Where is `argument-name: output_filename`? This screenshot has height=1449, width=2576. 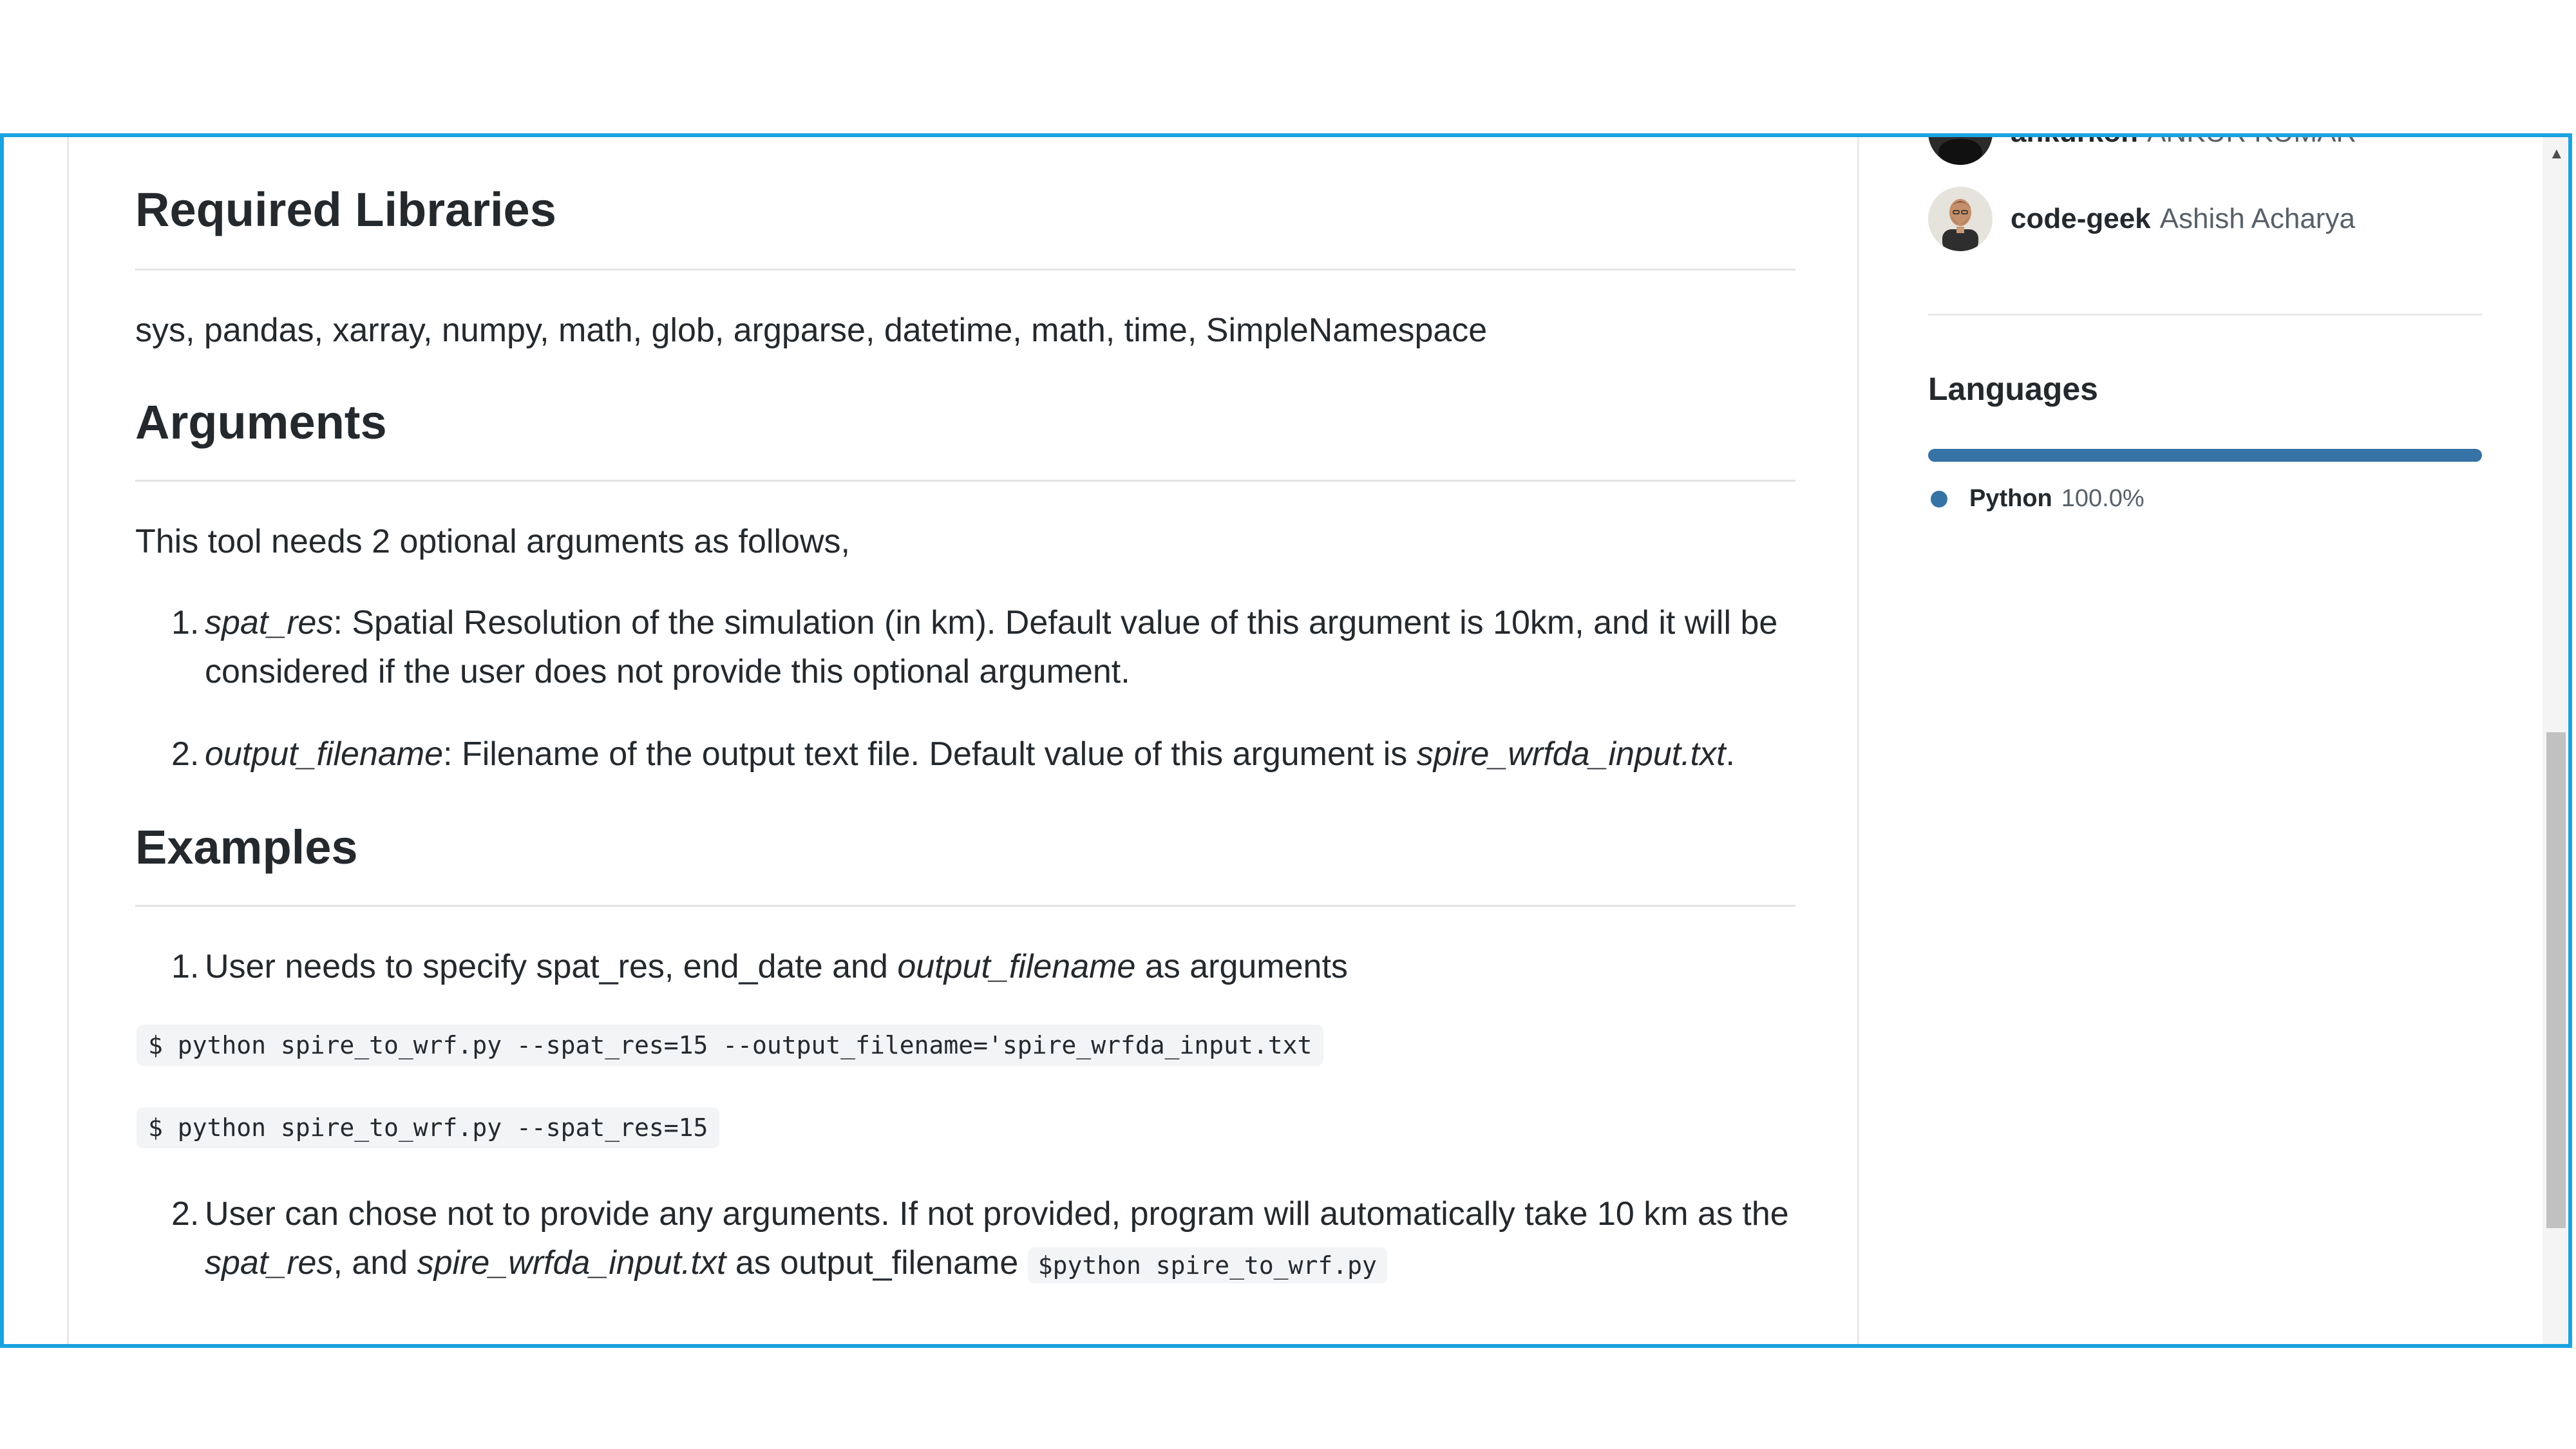 argument-name: output_filename is located at coordinates (325, 754).